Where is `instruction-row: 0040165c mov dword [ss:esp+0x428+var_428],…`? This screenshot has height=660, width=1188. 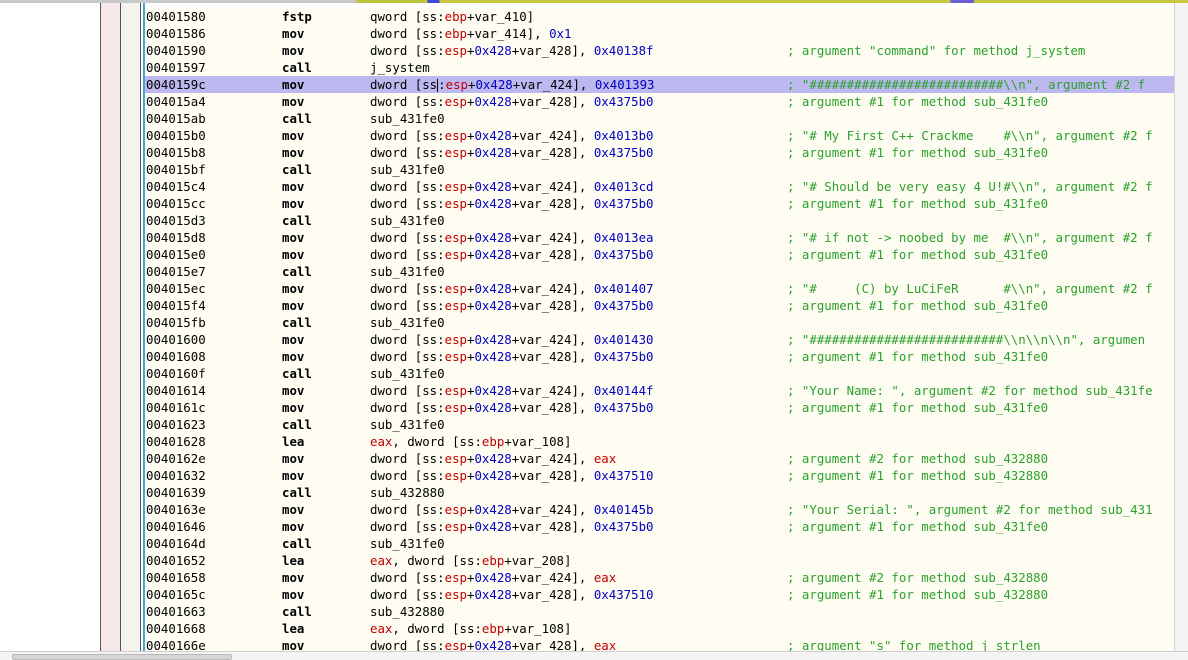 instruction-row: 0040165c mov dword [ss:esp+0x428+var_428],… is located at coordinates (659, 594).